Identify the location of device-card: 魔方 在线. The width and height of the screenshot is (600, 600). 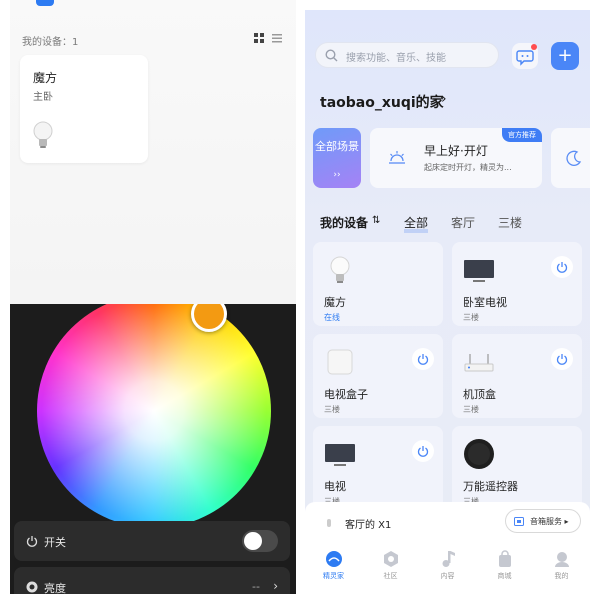
(378, 284).